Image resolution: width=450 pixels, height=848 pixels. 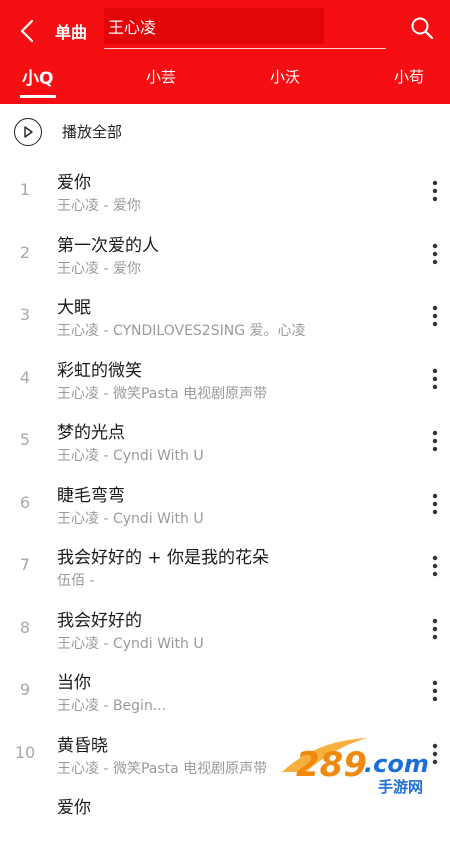 I want to click on song-index: 10, so click(x=25, y=752).